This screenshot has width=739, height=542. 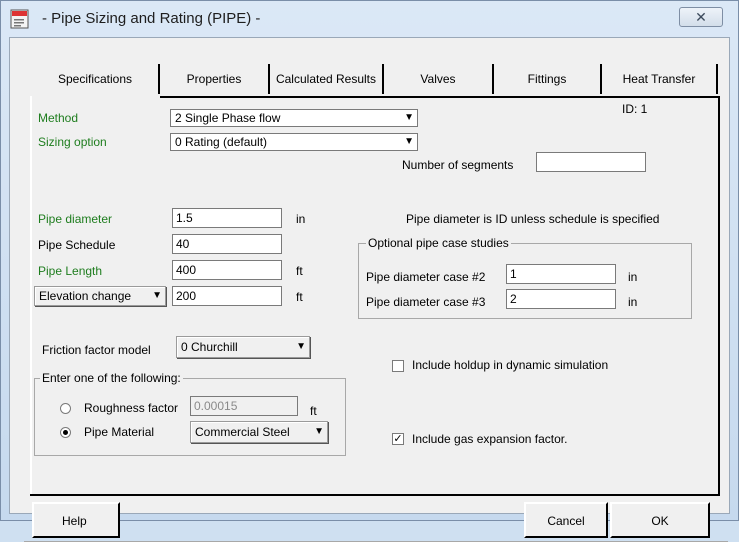 What do you see at coordinates (209, 347) in the screenshot?
I see `friction-model-value: 0 Churchill` at bounding box center [209, 347].